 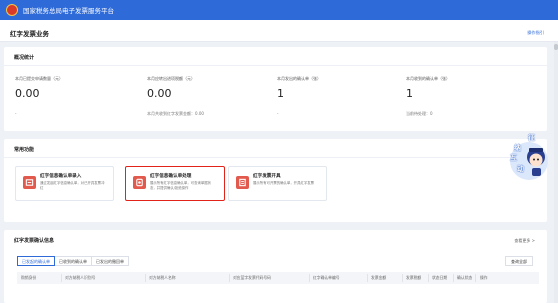 I want to click on feature-title: 红字发票开具, so click(x=267, y=176).